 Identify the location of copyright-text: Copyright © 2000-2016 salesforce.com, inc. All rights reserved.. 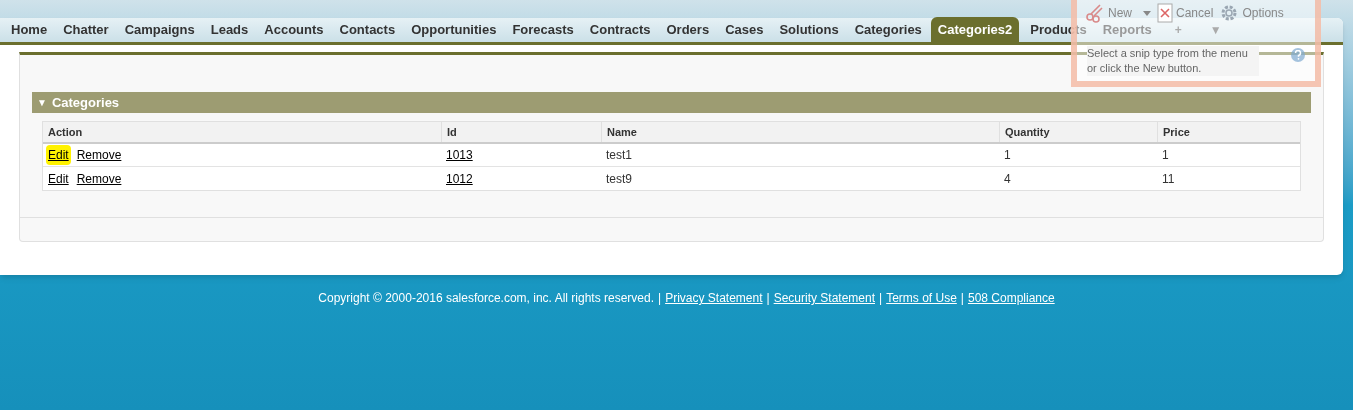
(486, 298).